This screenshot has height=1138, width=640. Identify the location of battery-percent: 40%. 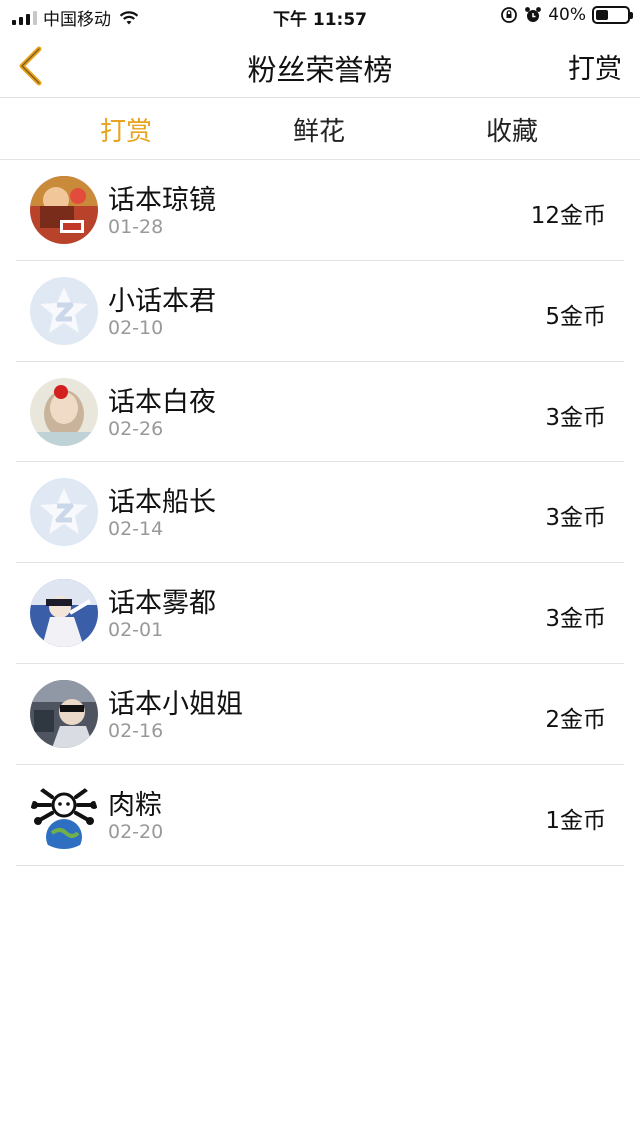
(567, 15).